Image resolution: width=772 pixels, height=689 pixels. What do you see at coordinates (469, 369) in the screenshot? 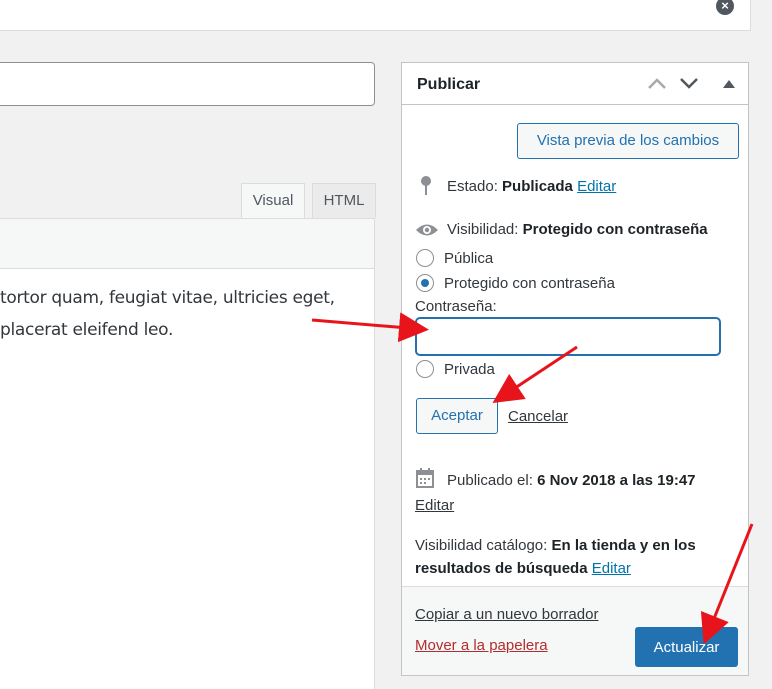
I see `radio-private-label: Privada` at bounding box center [469, 369].